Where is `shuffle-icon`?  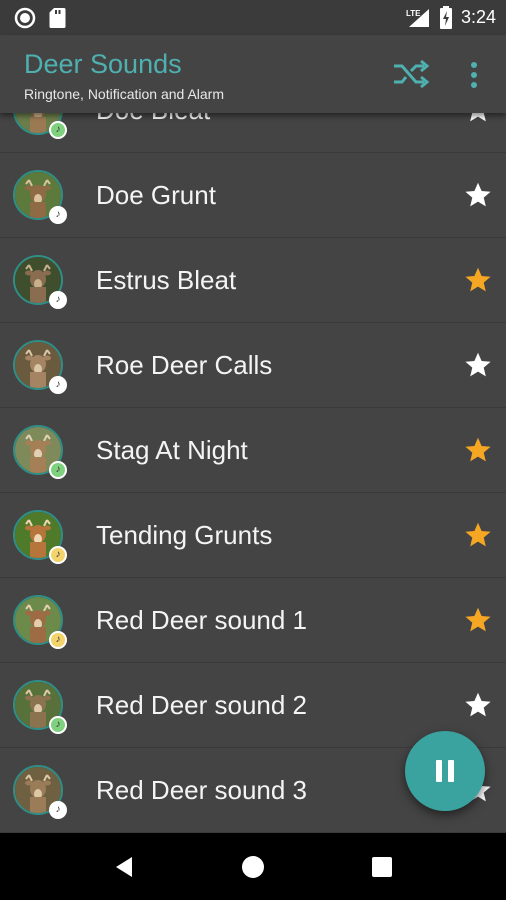 shuffle-icon is located at coordinates (411, 74).